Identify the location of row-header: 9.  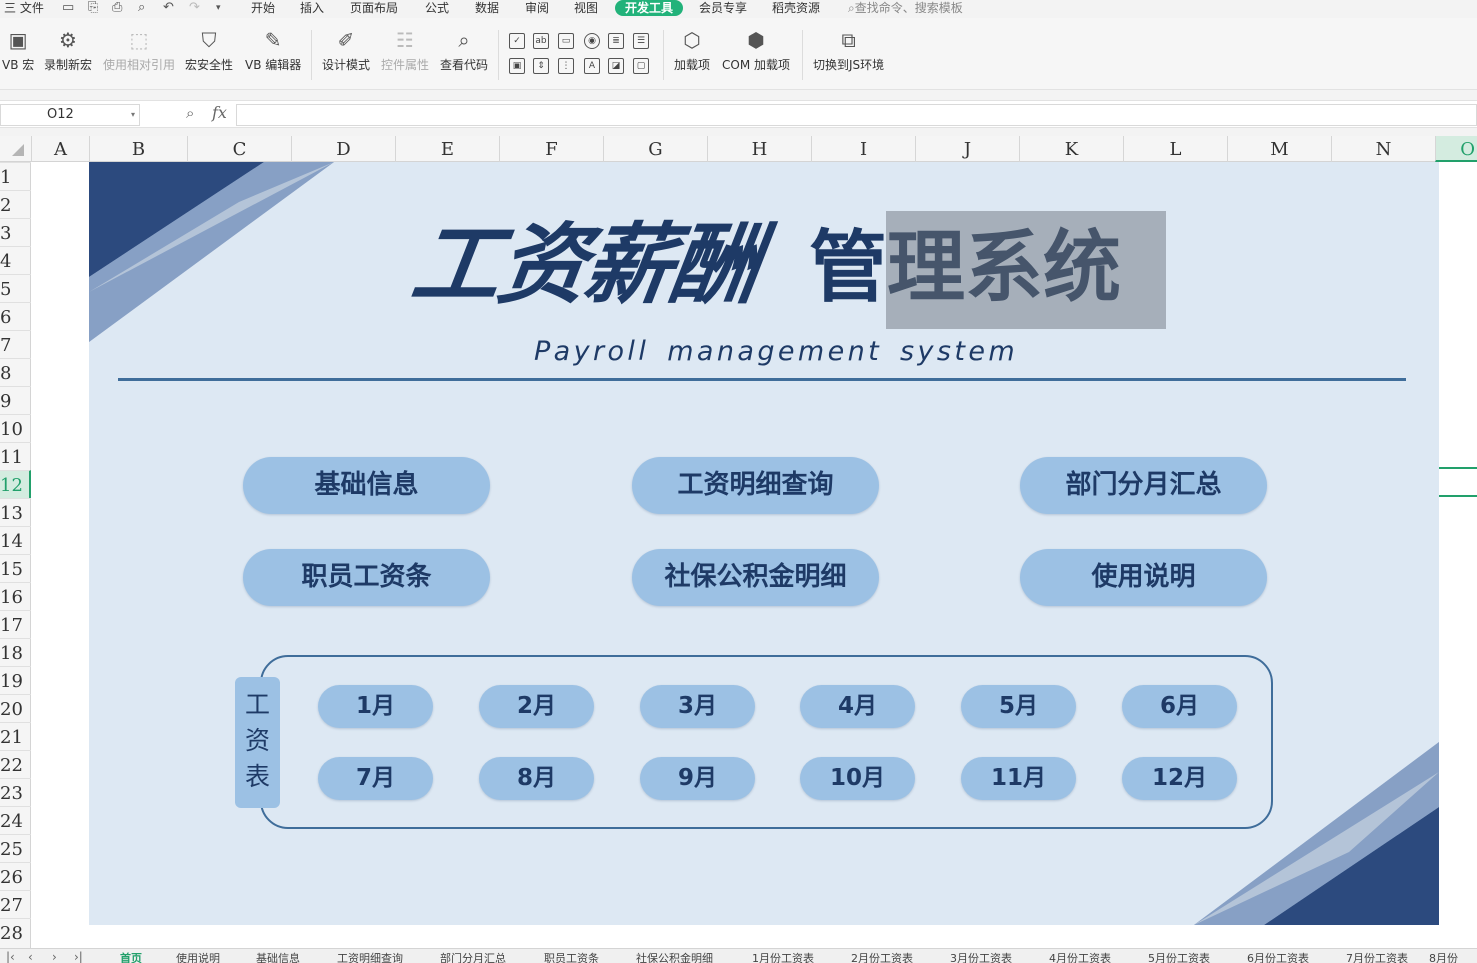
(15, 400).